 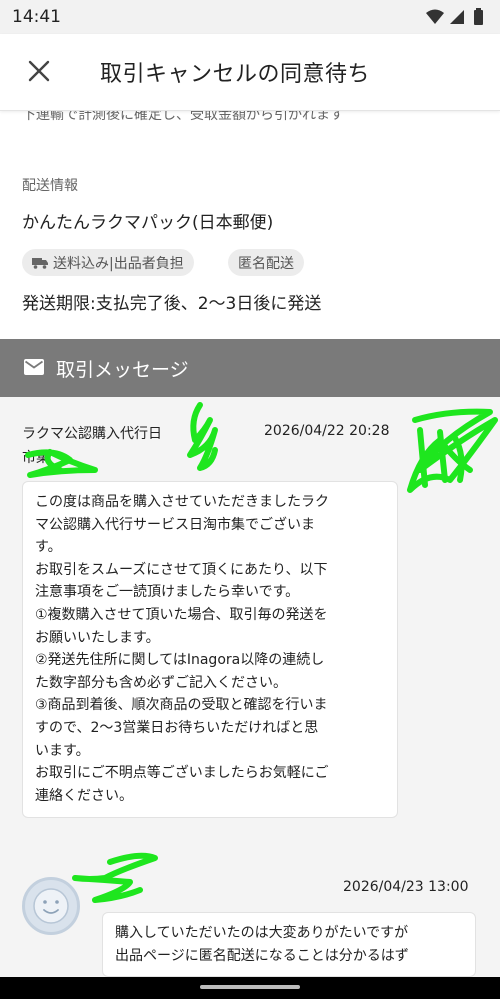 I want to click on message-line: すので、2〜3営業日お待ちいただければと思, so click(x=177, y=727).